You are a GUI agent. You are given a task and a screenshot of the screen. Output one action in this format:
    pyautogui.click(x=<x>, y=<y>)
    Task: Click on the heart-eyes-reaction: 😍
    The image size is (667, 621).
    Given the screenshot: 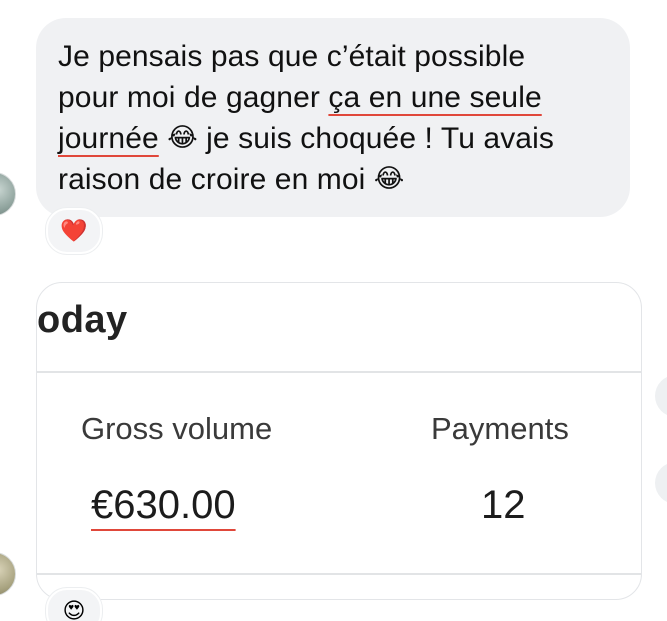 What is the action you would take?
    pyautogui.click(x=74, y=604)
    